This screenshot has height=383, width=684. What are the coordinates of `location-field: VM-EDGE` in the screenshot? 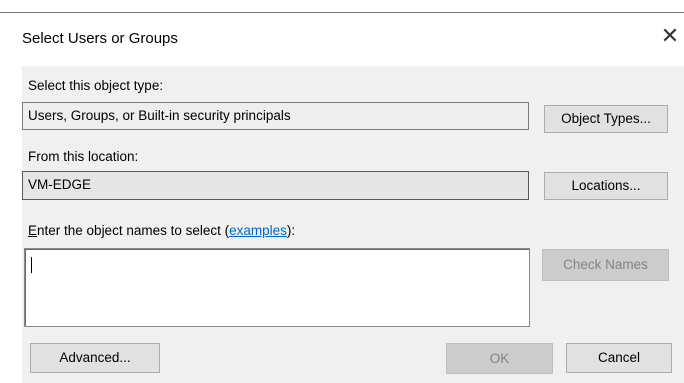 It's located at (275, 185).